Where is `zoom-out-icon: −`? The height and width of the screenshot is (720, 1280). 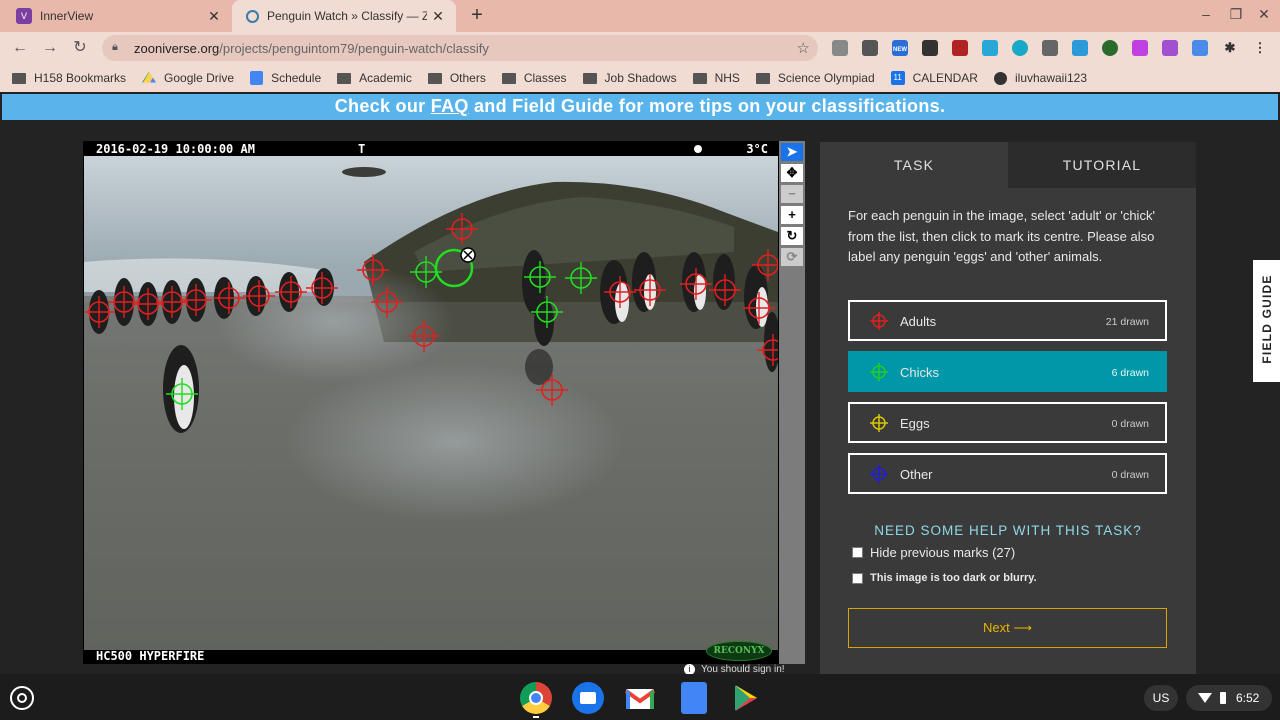
zoom-out-icon: − is located at coordinates (792, 194).